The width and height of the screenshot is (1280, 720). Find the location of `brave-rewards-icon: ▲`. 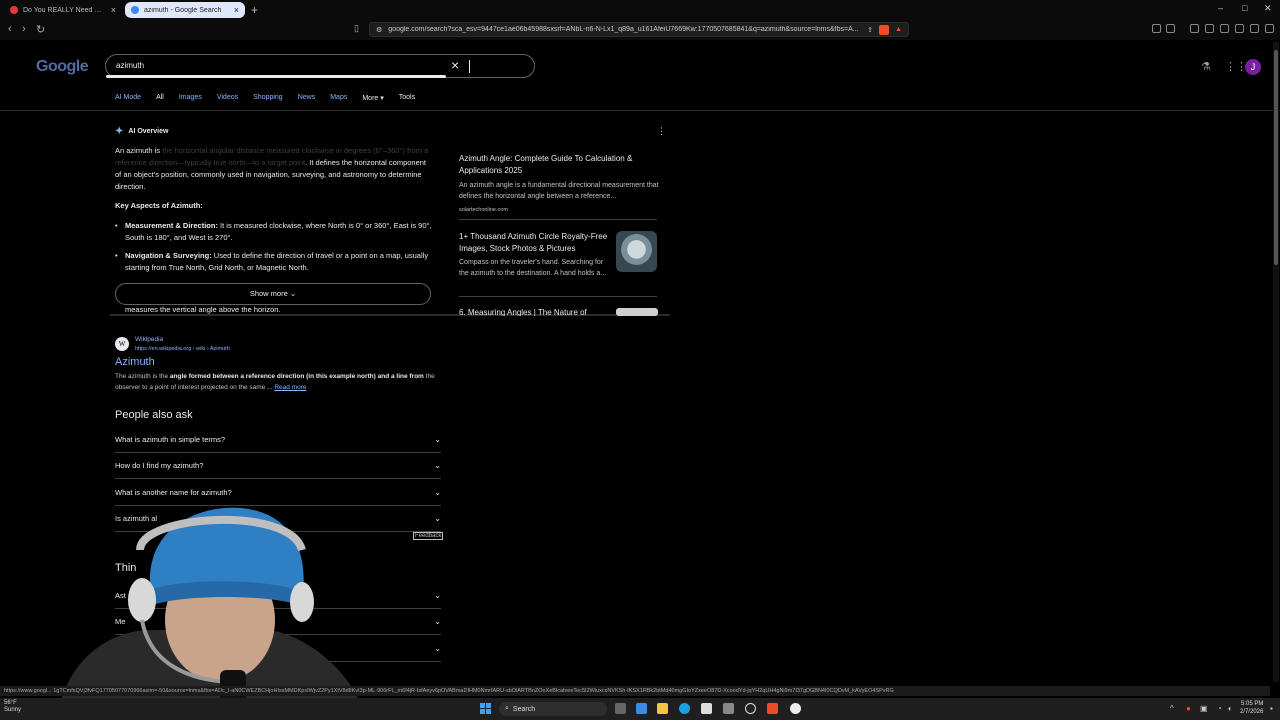

brave-rewards-icon: ▲ is located at coordinates (898, 29).